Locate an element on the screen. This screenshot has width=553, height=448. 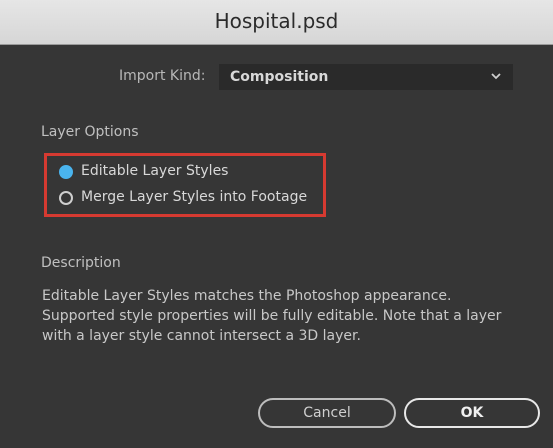
cancel-button: Cancel is located at coordinates (327, 413).